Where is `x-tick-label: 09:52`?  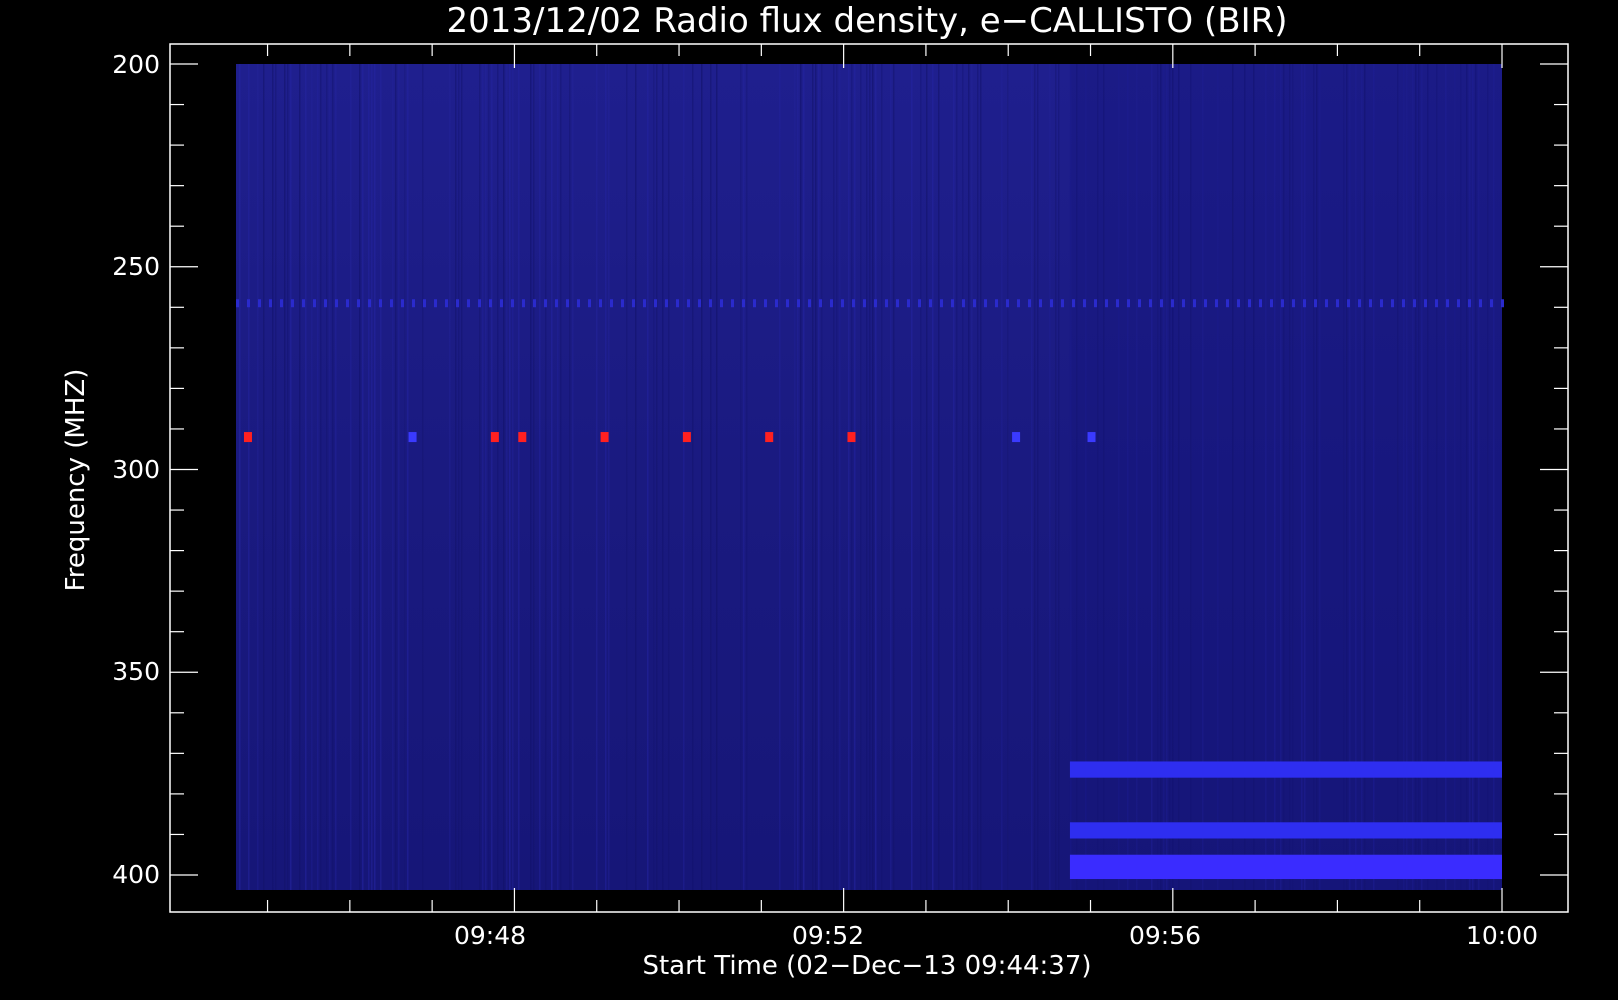 x-tick-label: 09:52 is located at coordinates (828, 935).